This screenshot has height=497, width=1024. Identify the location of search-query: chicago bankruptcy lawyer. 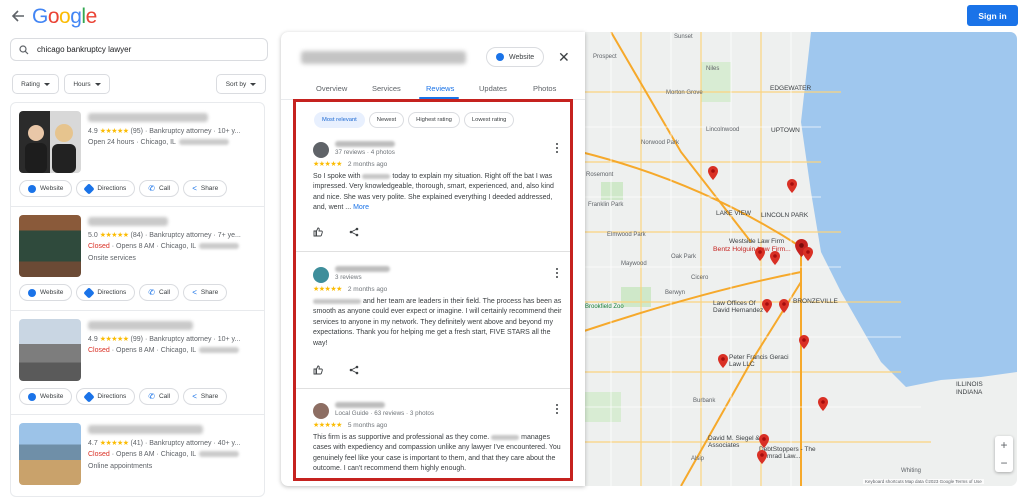
(84, 49).